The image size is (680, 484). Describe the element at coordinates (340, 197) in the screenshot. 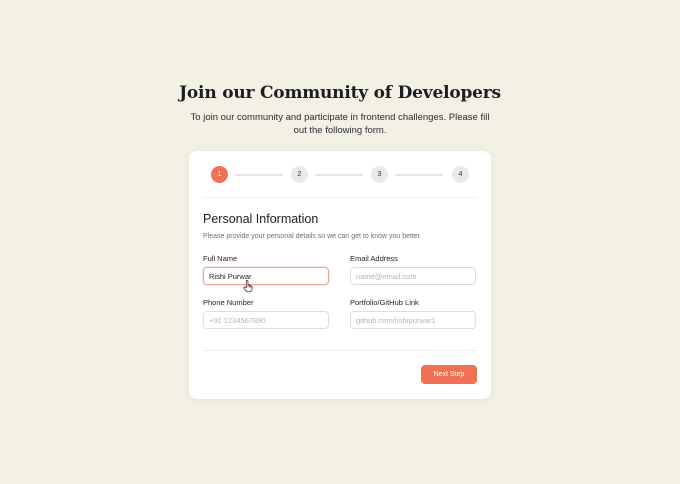

I see `top-divider` at that location.